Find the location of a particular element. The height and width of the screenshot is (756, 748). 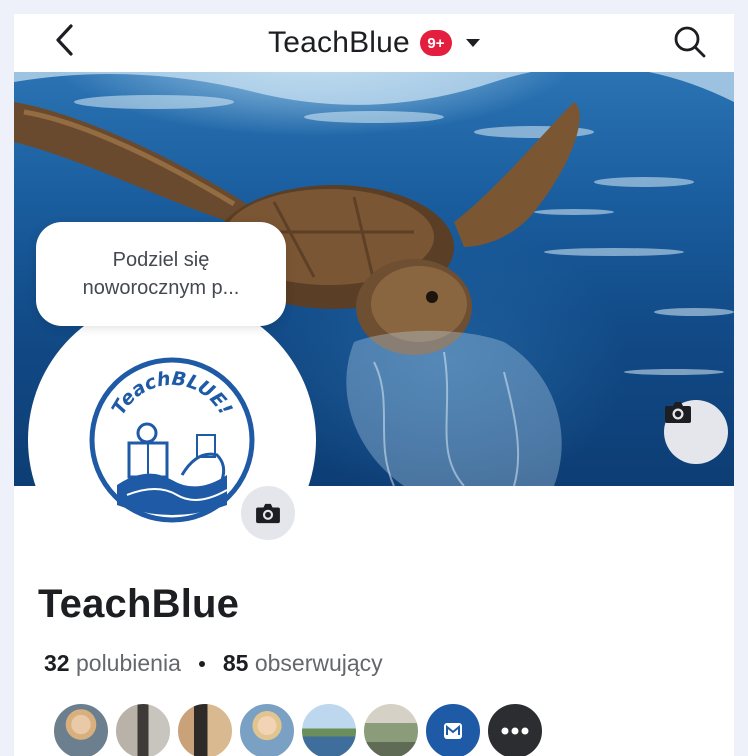

followers-stat: 85 obserwujący is located at coordinates (303, 663).